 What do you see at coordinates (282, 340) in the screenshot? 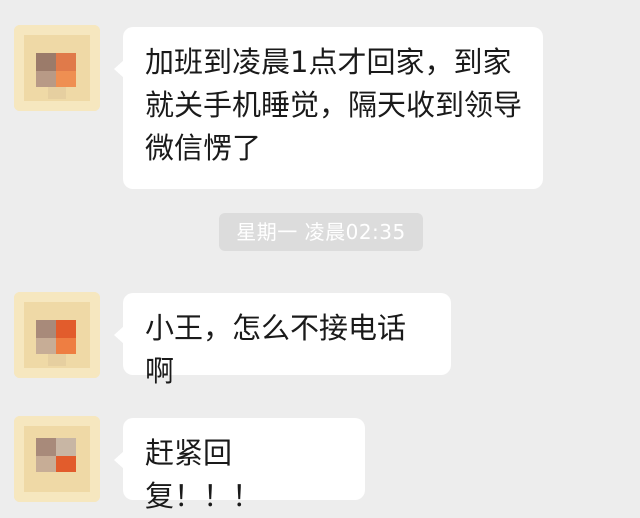
I see `message-bubble: 小王，怎么不接电话啊` at bounding box center [282, 340].